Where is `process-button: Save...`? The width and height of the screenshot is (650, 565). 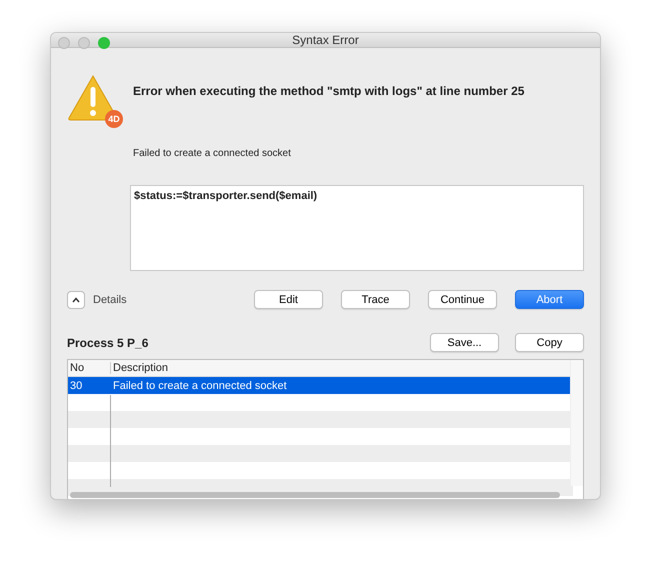 process-button: Save... is located at coordinates (464, 342).